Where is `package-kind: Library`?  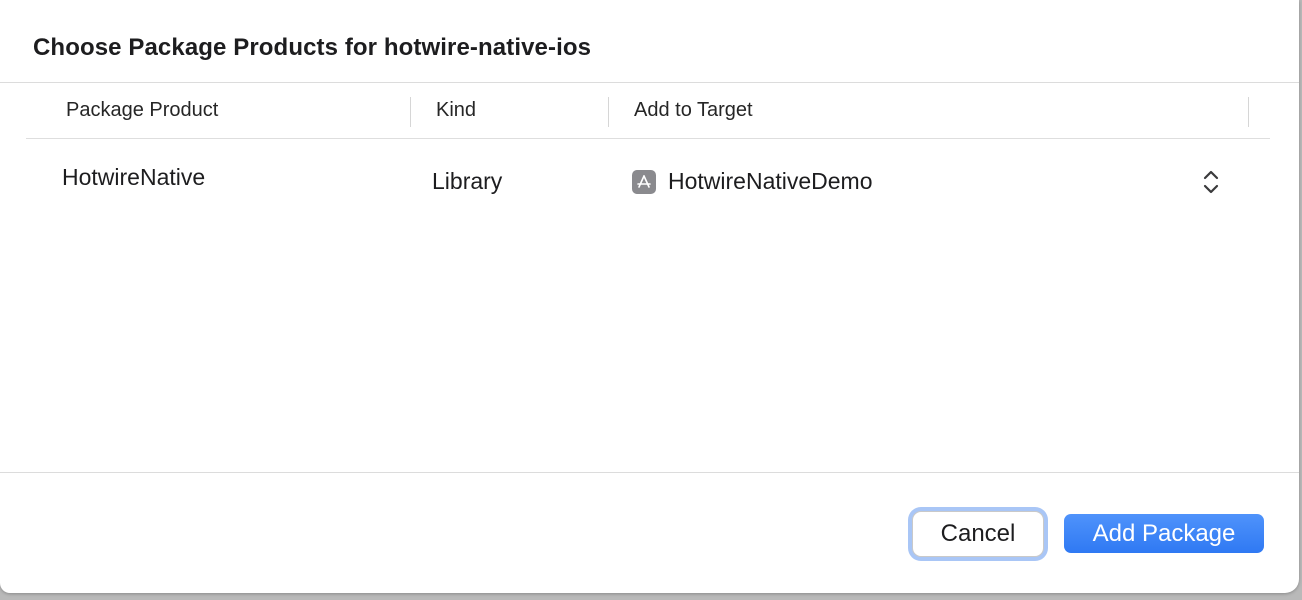 package-kind: Library is located at coordinates (467, 181).